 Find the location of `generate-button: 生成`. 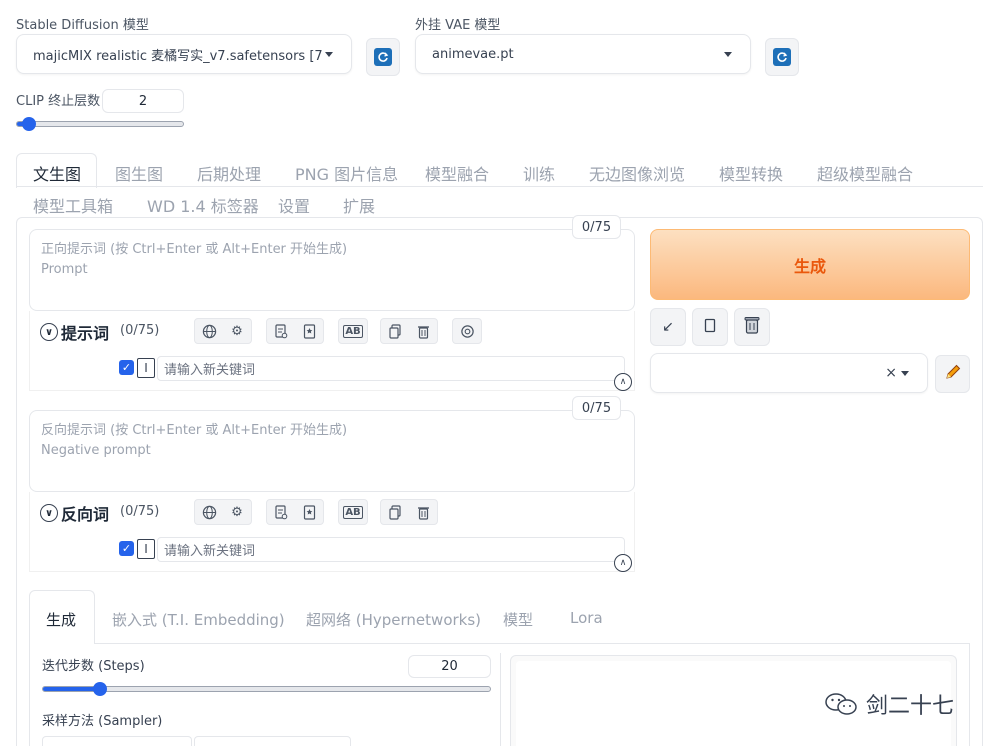

generate-button: 生成 is located at coordinates (810, 264).